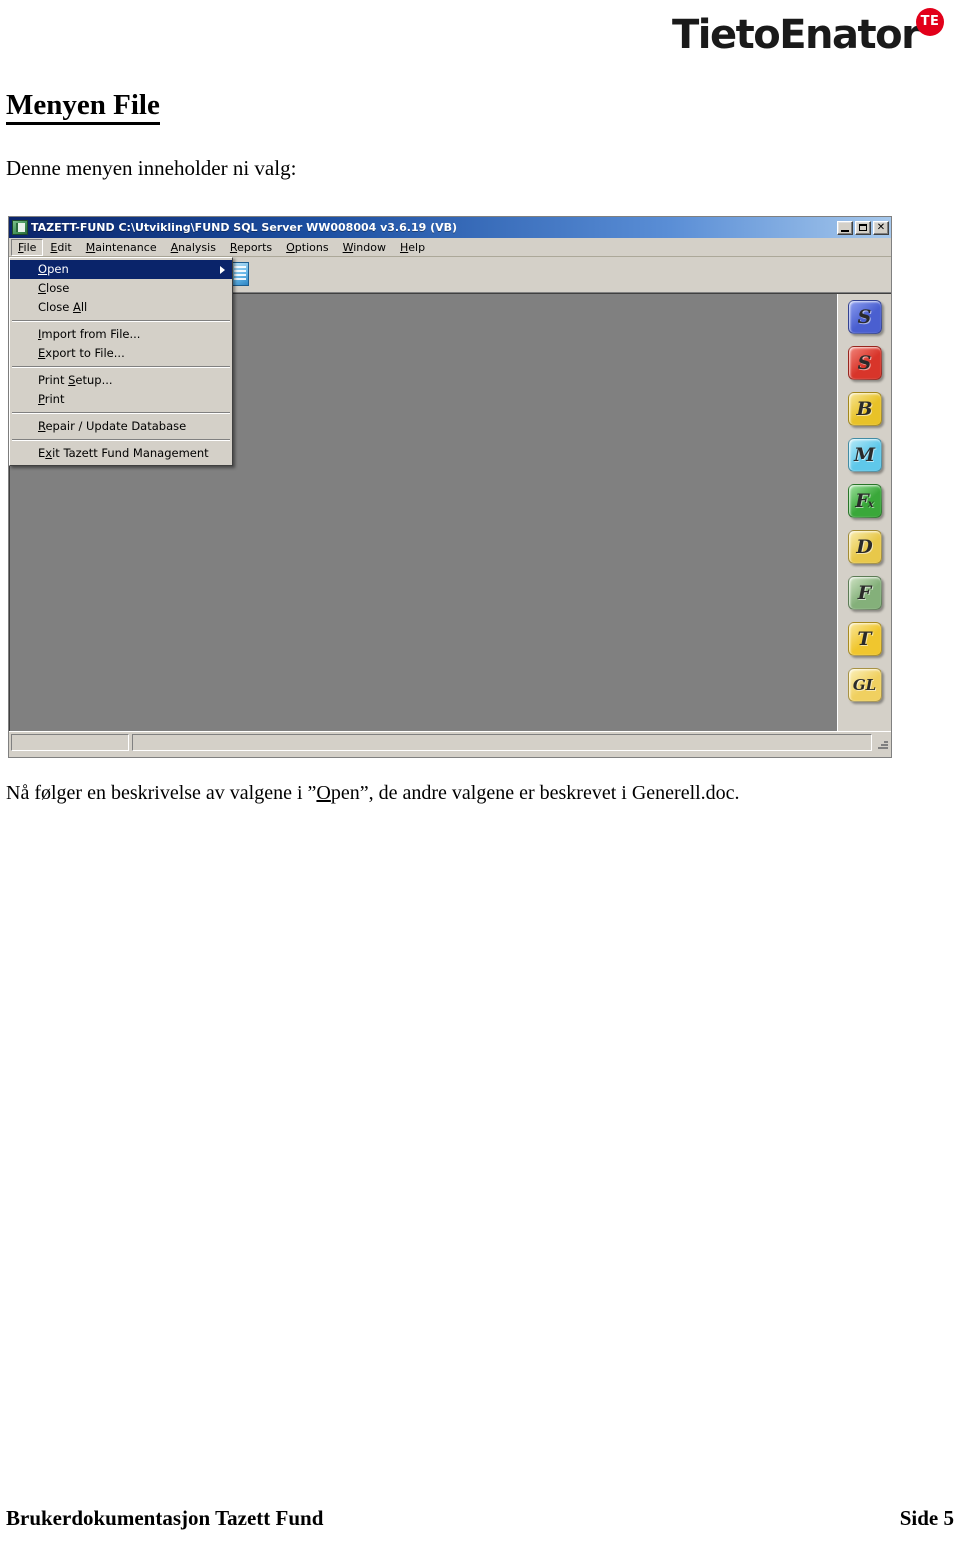 This screenshot has width=960, height=1544. I want to click on menubar-item-label: aintenance, so click(126, 247).